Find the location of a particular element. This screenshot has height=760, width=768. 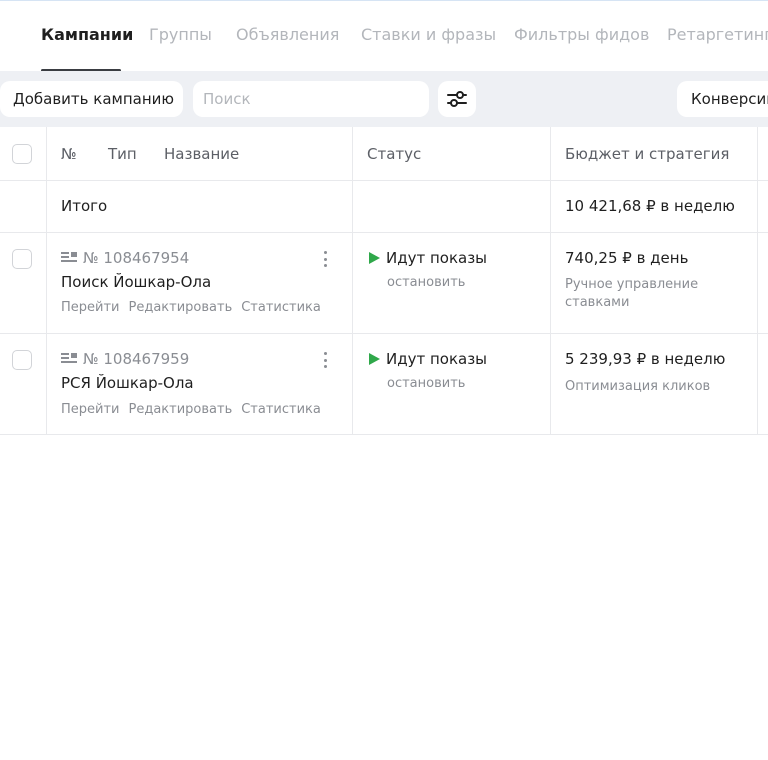

sliders-icon is located at coordinates (457, 99).